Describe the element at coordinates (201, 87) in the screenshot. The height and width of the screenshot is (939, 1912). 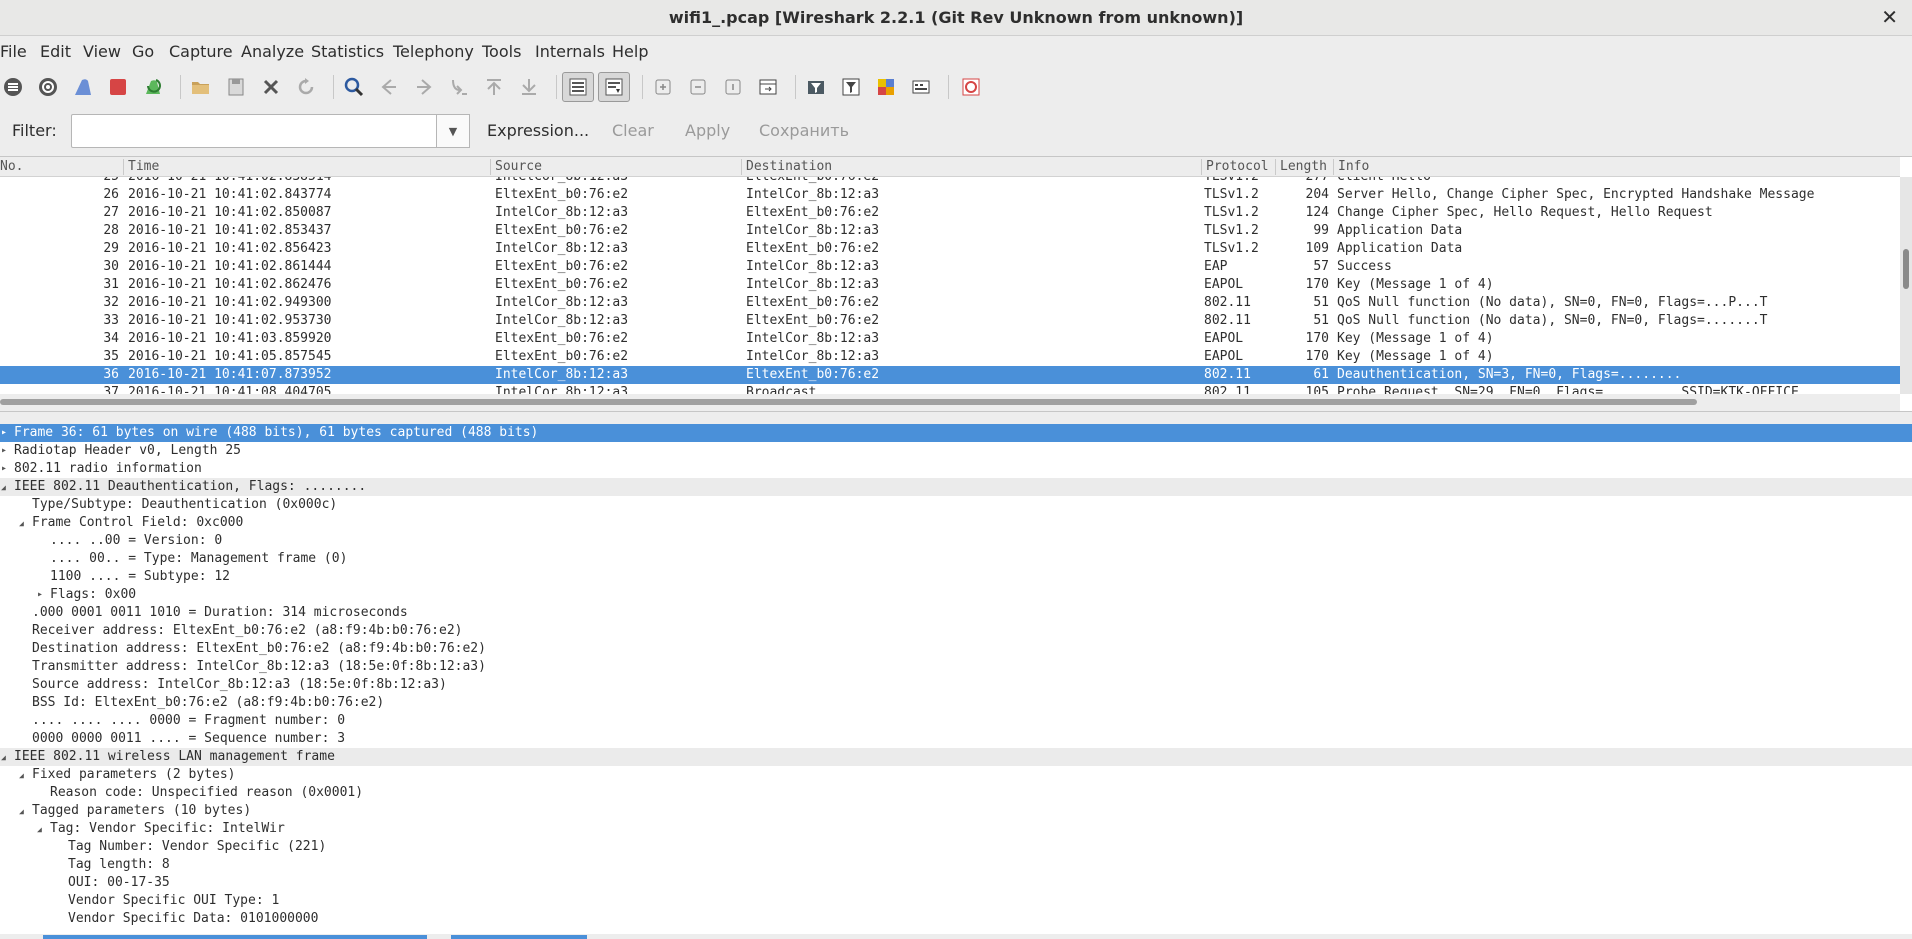
I see `open-file-icon` at that location.